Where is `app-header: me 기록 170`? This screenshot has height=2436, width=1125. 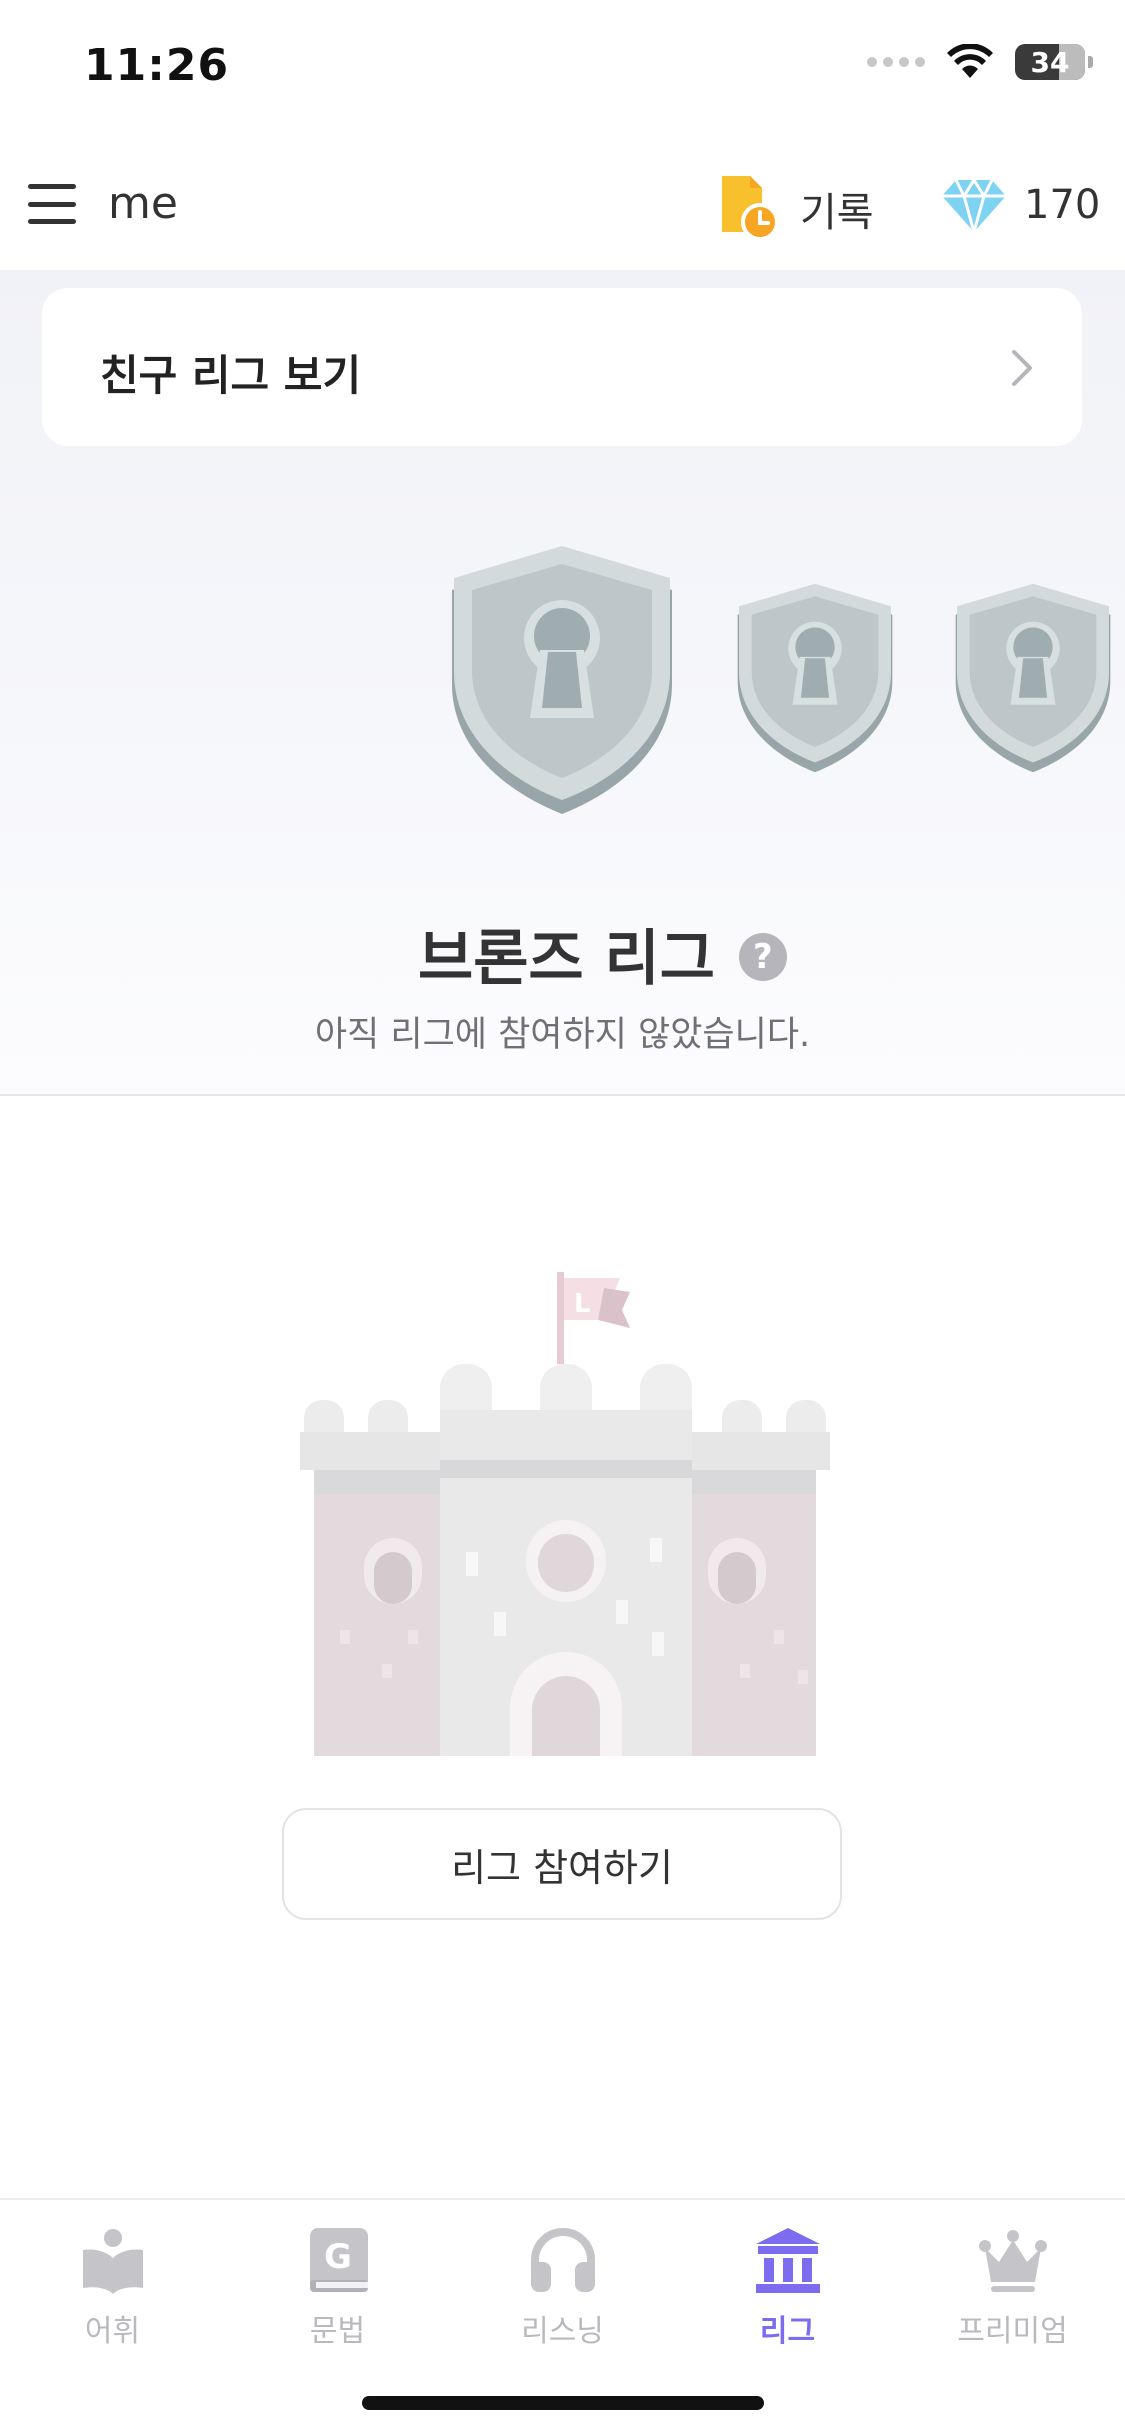 app-header: me 기록 170 is located at coordinates (562, 205).